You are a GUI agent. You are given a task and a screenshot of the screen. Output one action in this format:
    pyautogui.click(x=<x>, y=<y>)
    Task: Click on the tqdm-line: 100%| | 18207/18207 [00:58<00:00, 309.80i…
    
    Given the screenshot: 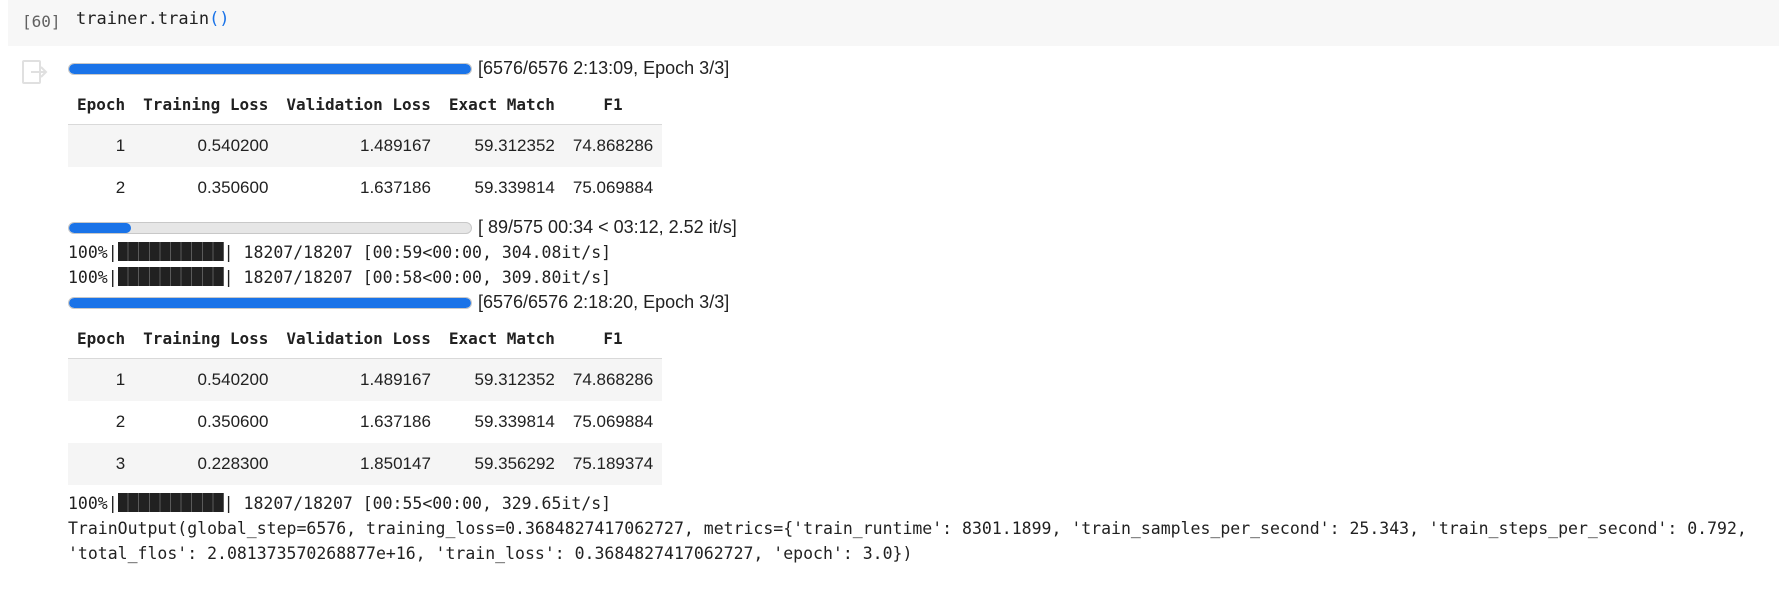 What is the action you would take?
    pyautogui.click(x=920, y=277)
    